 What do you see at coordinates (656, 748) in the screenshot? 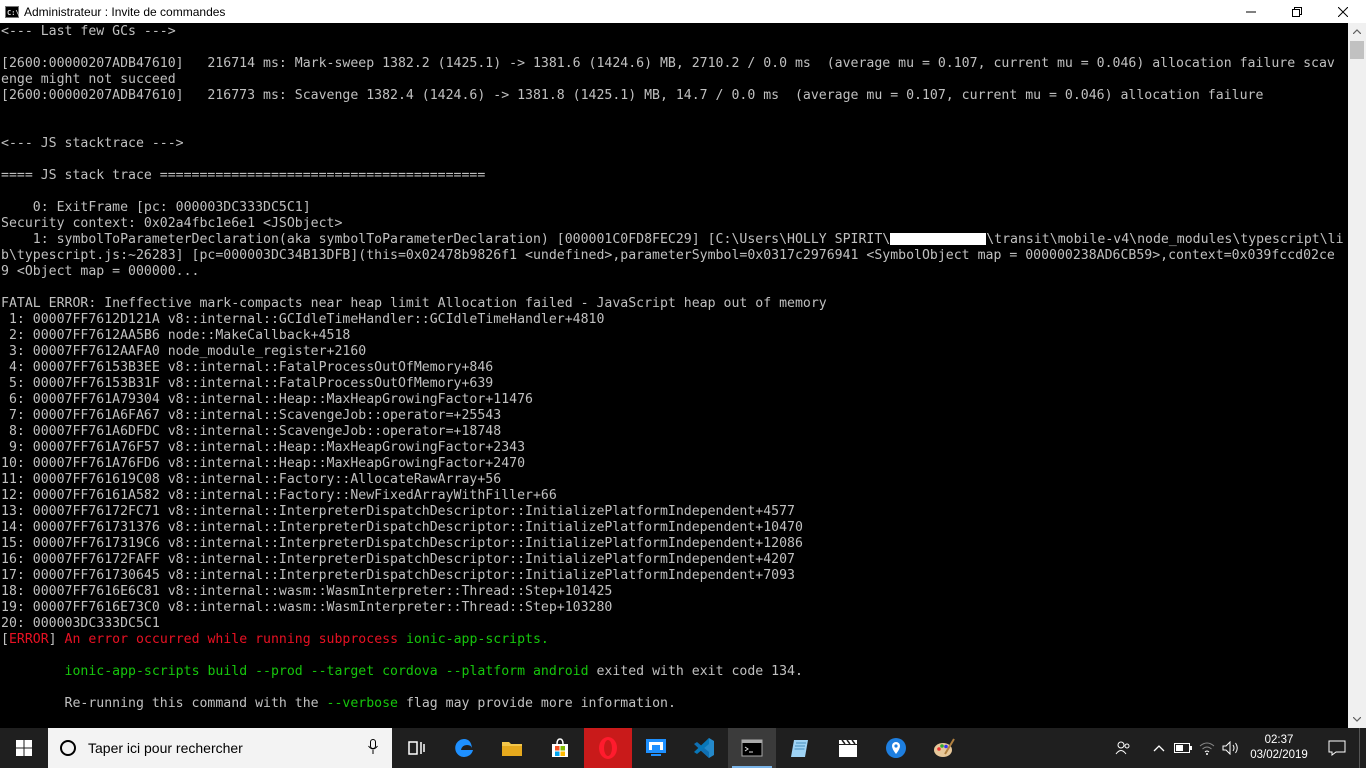
I see `remote-desktop-button` at bounding box center [656, 748].